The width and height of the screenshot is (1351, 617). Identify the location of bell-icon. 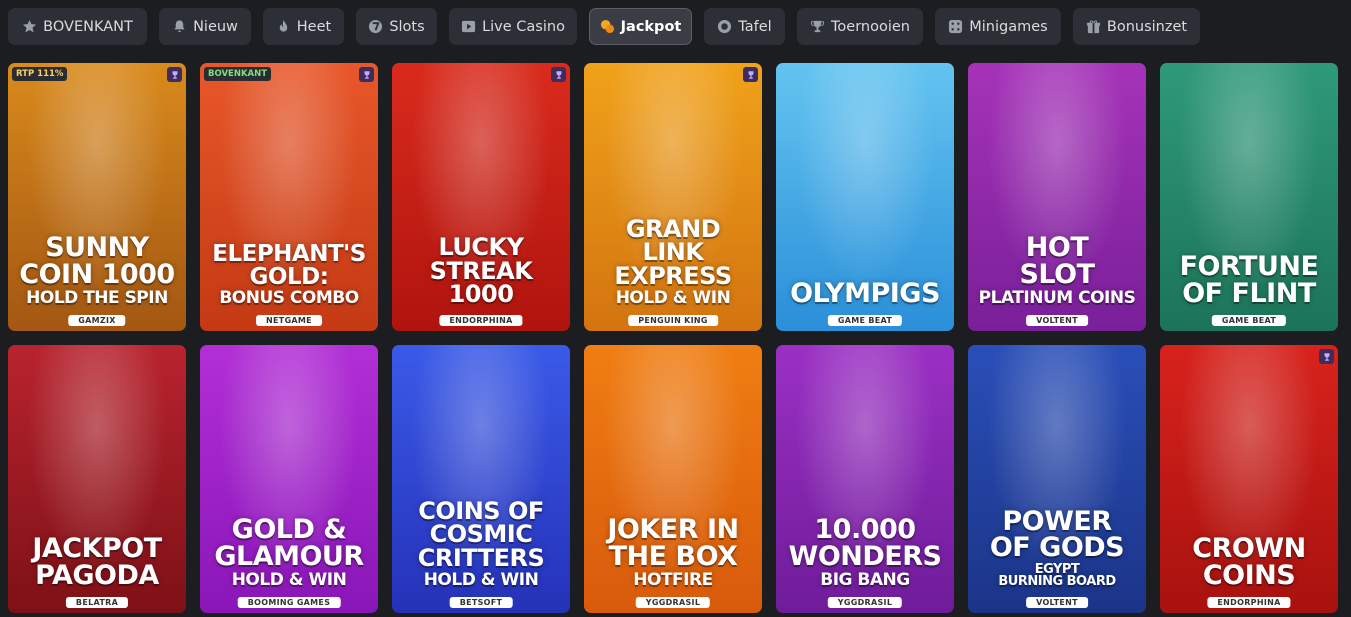
(179, 26).